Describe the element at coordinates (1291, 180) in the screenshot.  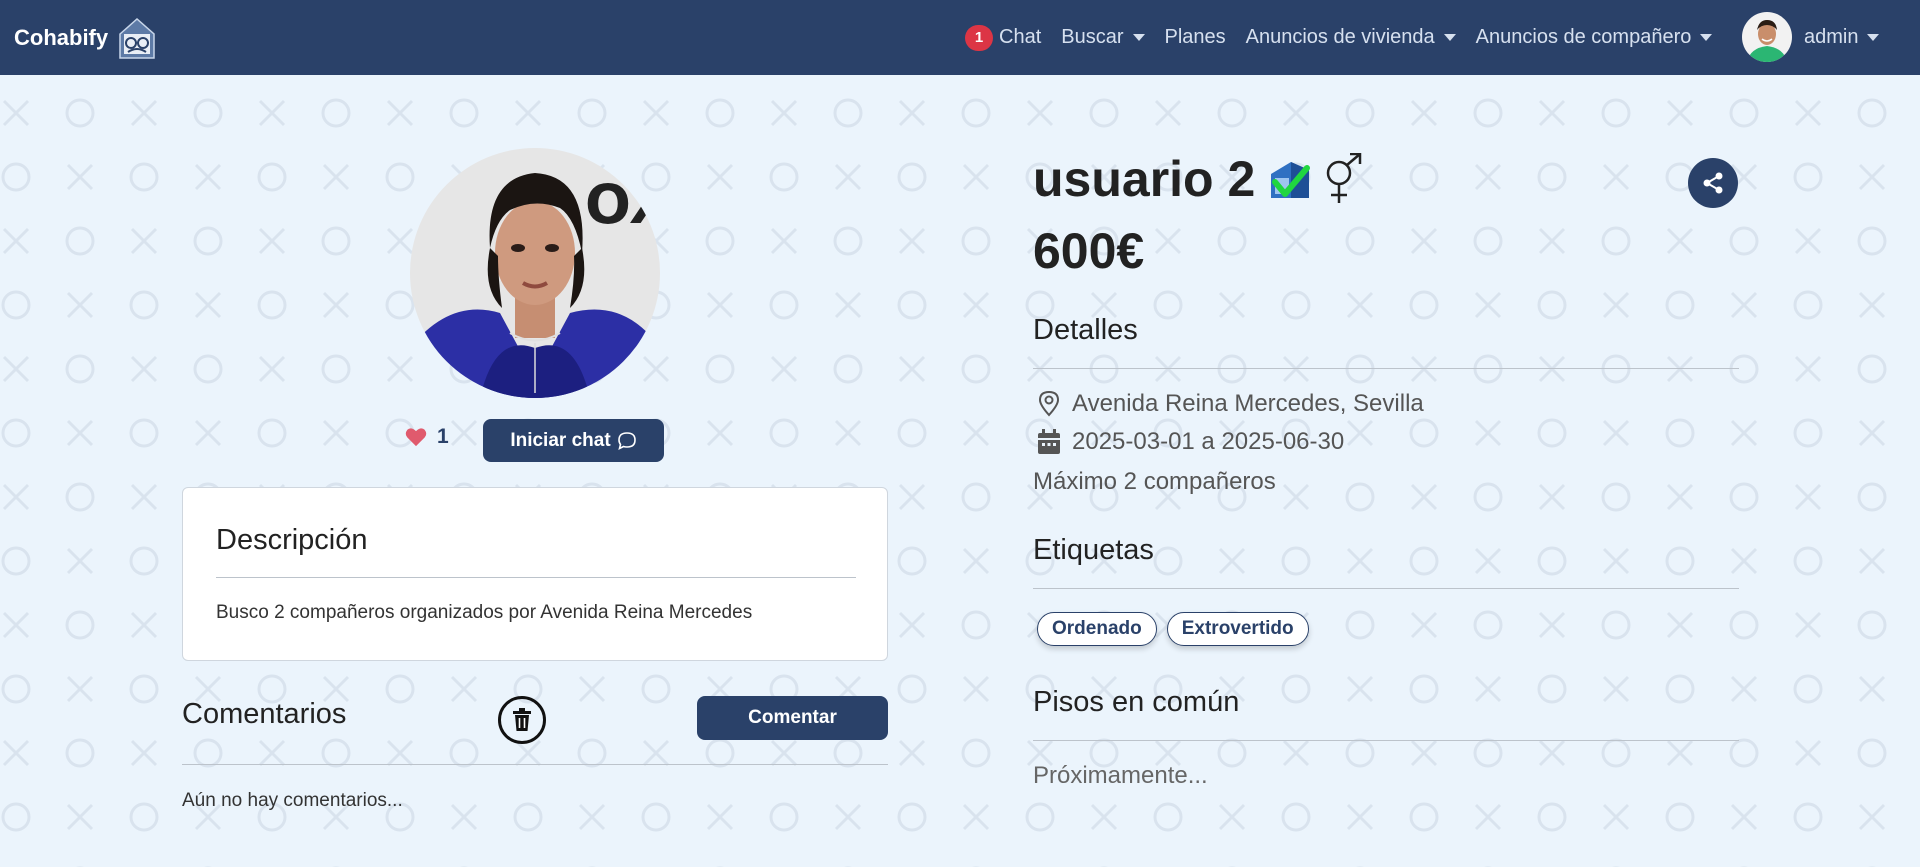
I see `verified-icon` at that location.